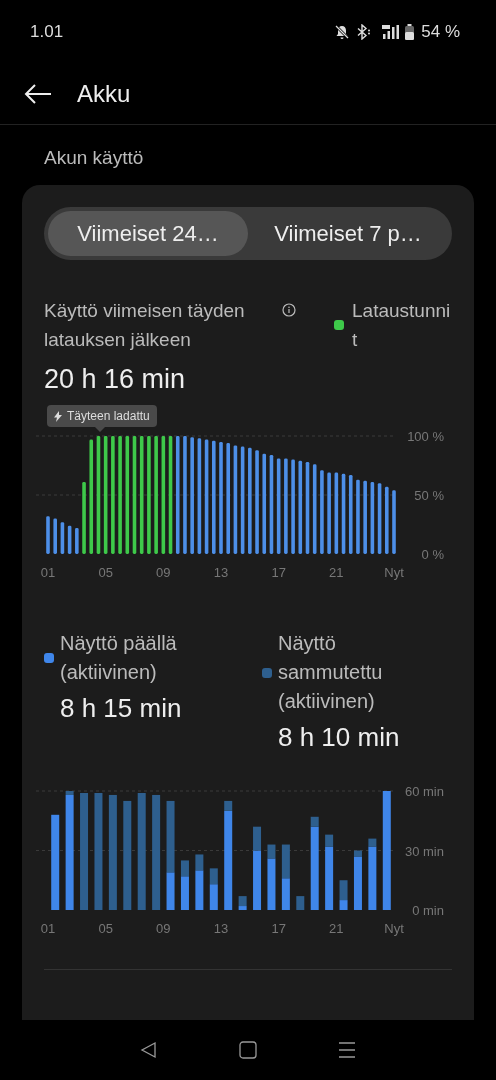  What do you see at coordinates (289, 310) in the screenshot?
I see `info-icon` at bounding box center [289, 310].